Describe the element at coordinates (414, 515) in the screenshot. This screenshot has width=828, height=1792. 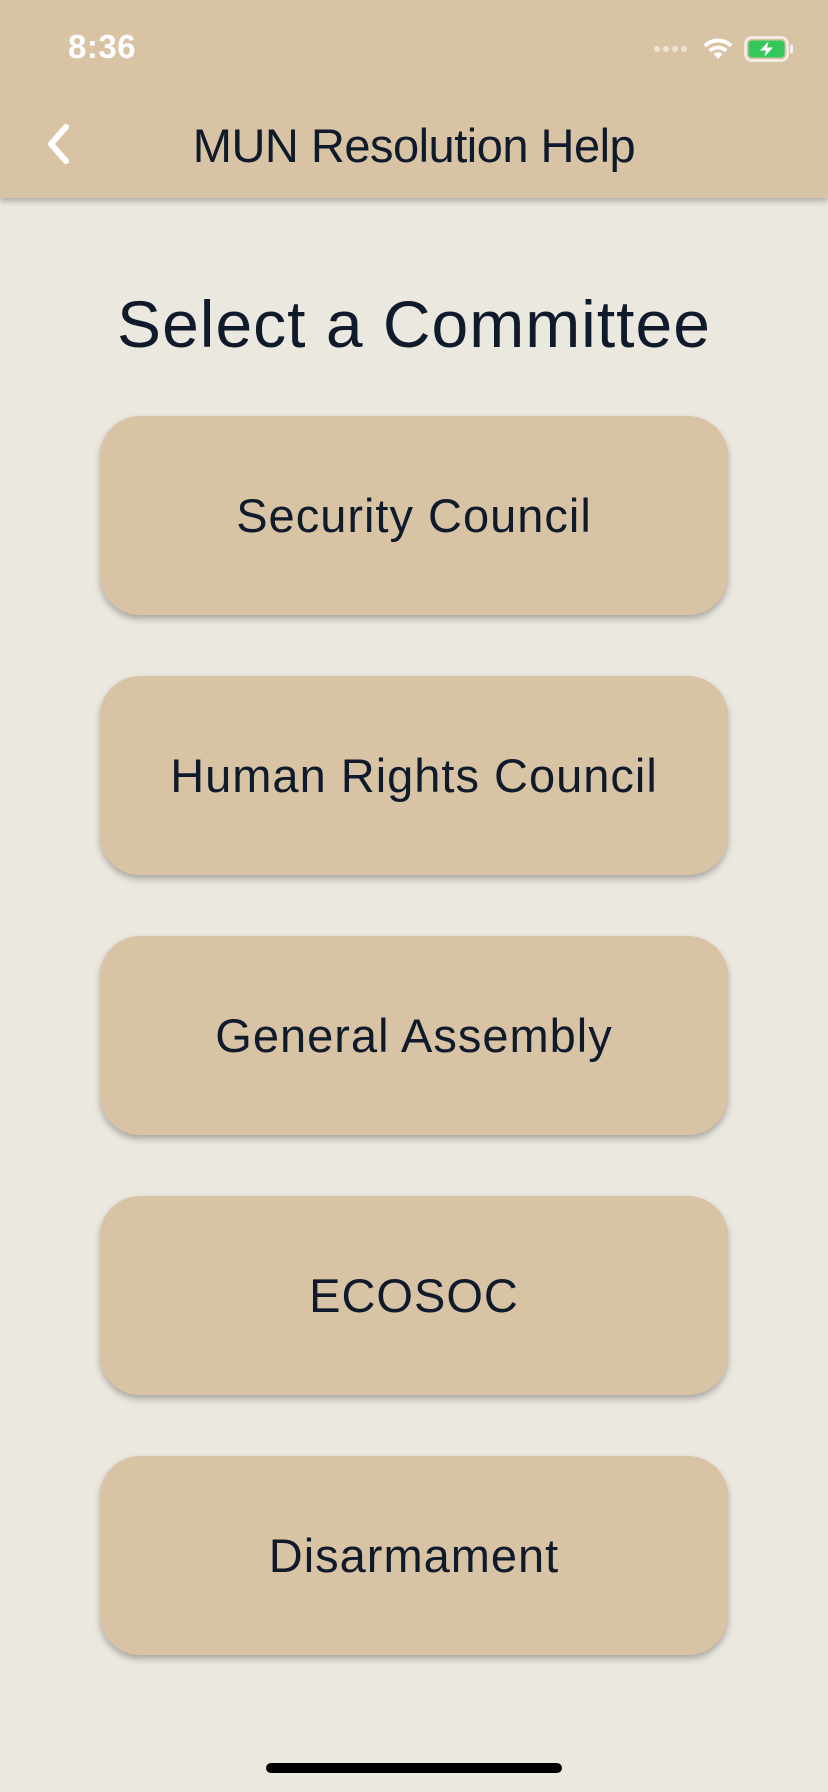
I see `security-council-button: Security Council` at that location.